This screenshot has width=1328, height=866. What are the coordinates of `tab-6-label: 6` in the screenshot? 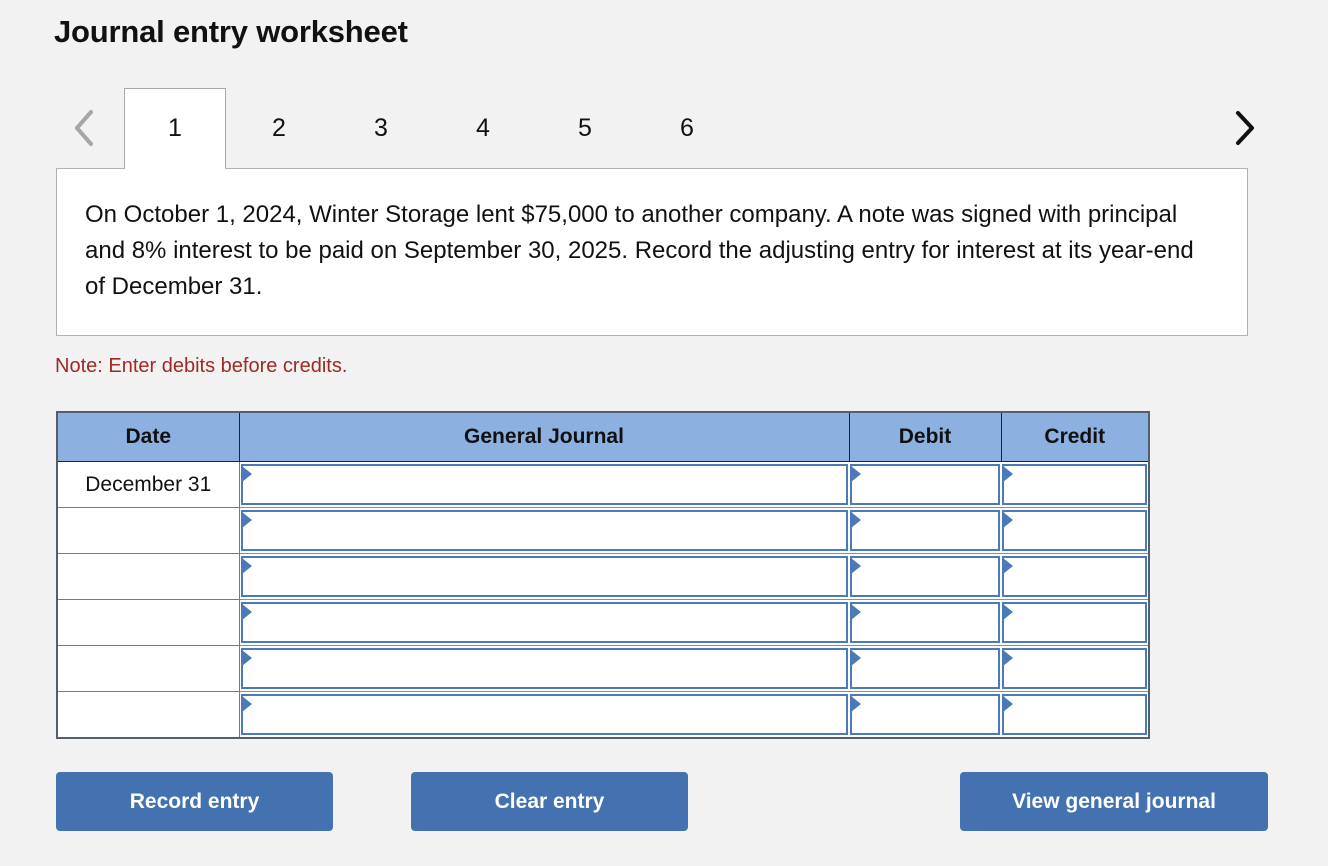 It's located at (687, 127).